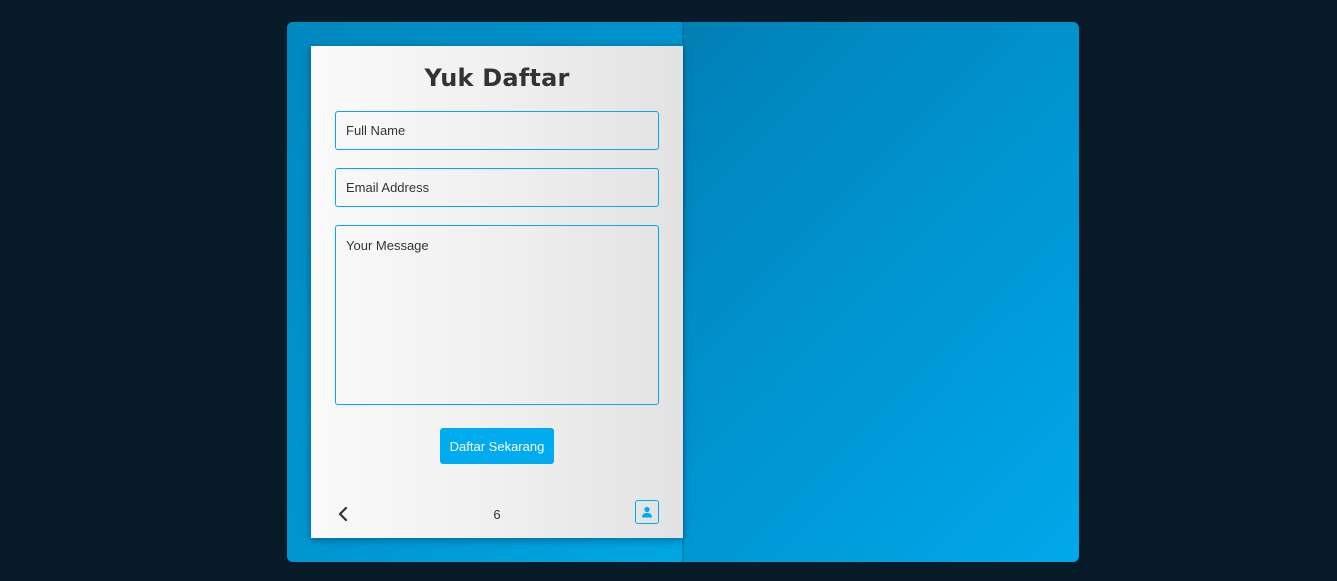 This screenshot has height=581, width=1337. What do you see at coordinates (497, 130) in the screenshot?
I see `full-name-input` at bounding box center [497, 130].